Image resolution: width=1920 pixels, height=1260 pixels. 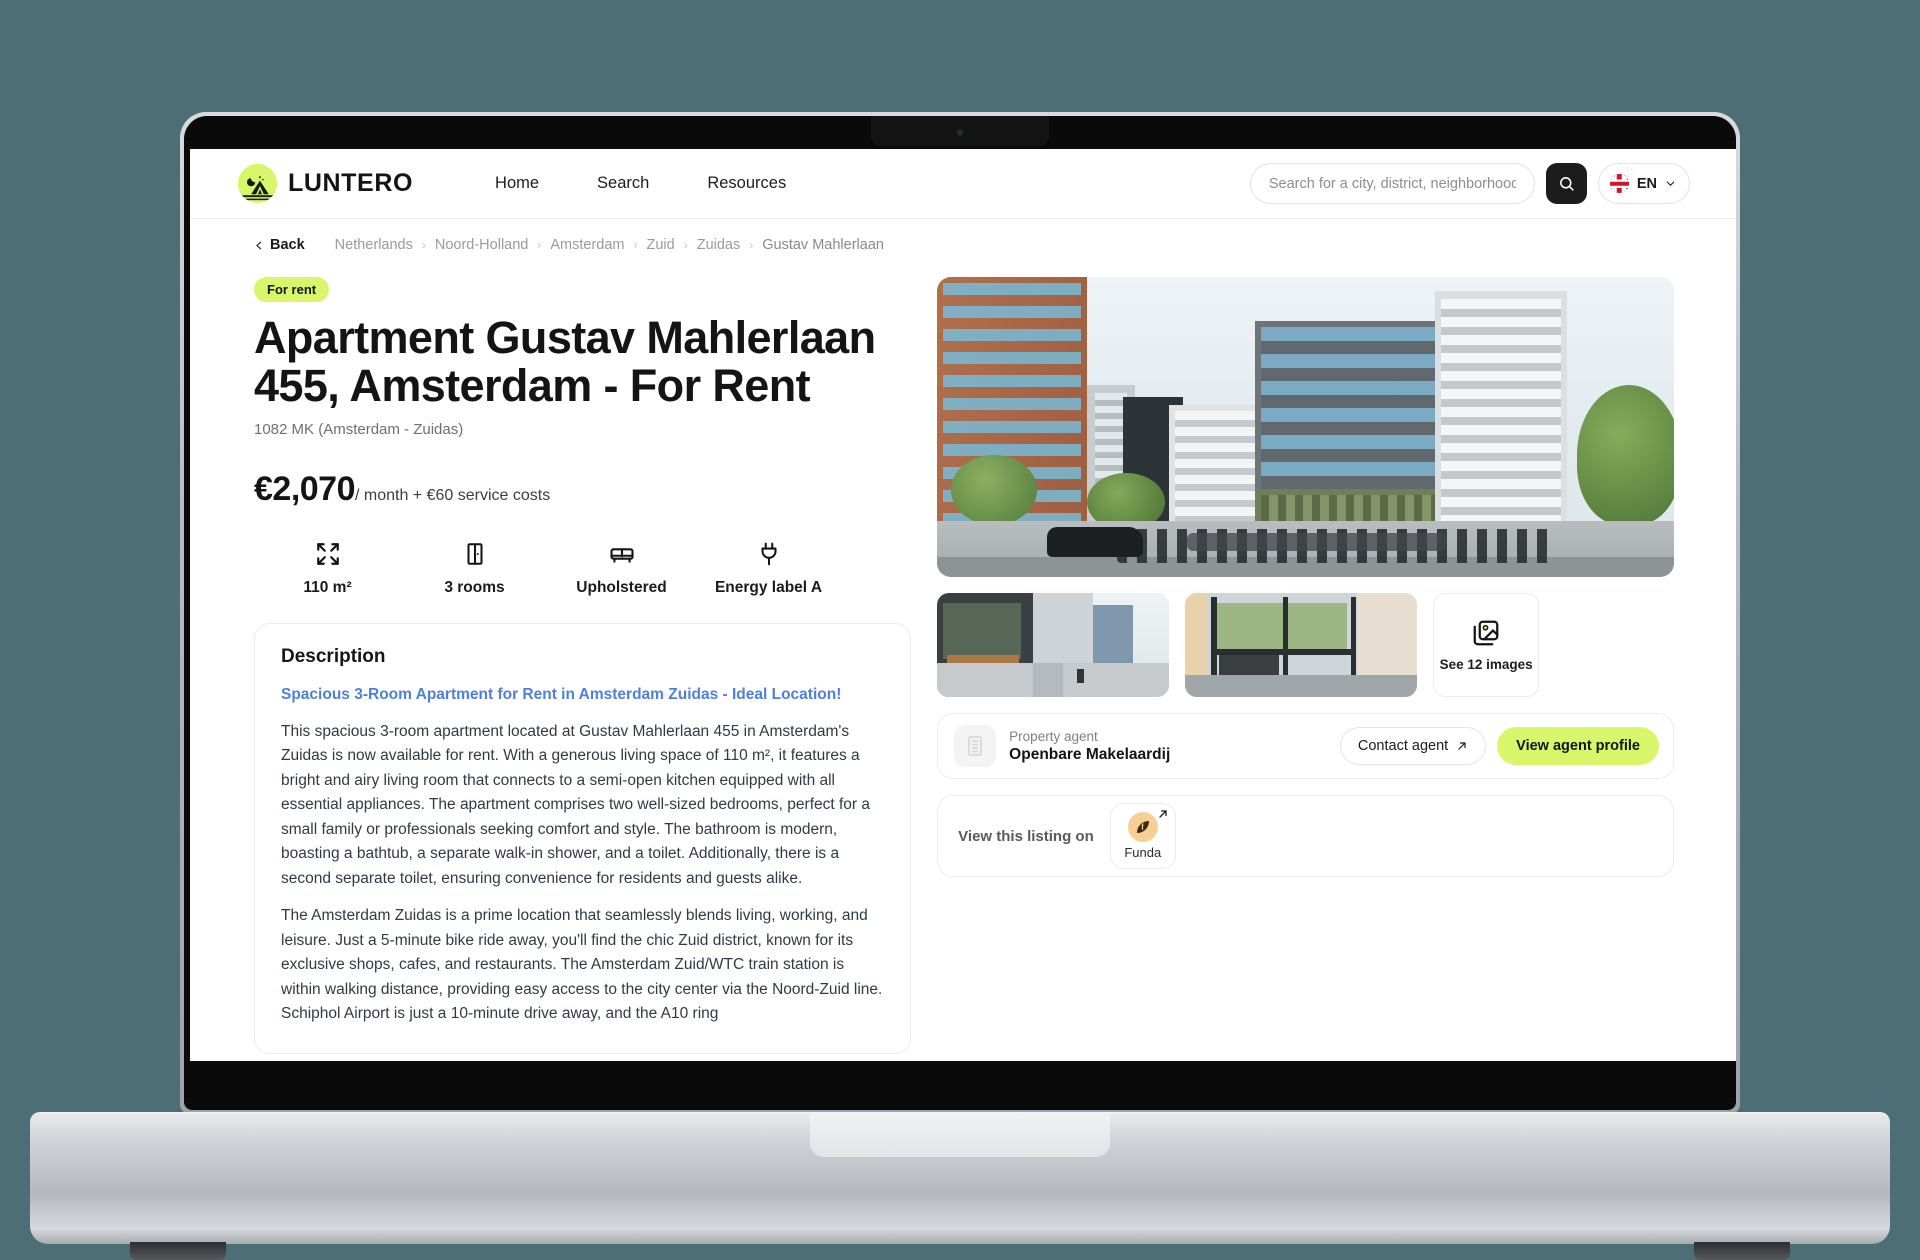 I want to click on back-button: Back, so click(x=279, y=245).